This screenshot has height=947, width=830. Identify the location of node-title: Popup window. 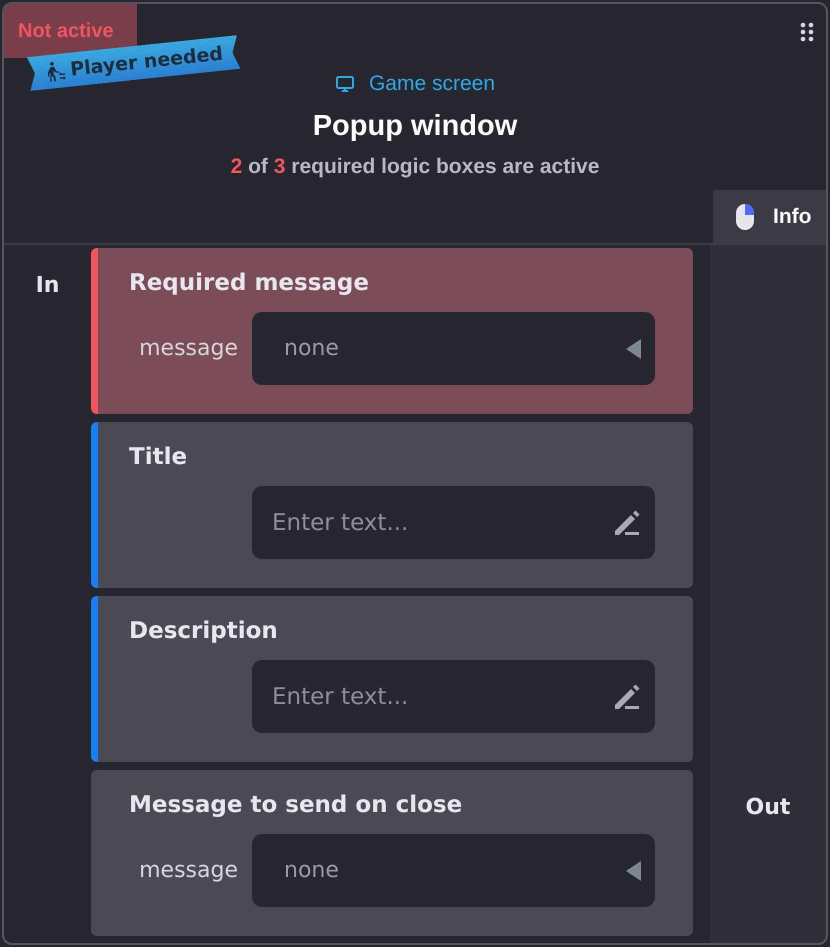
(415, 126).